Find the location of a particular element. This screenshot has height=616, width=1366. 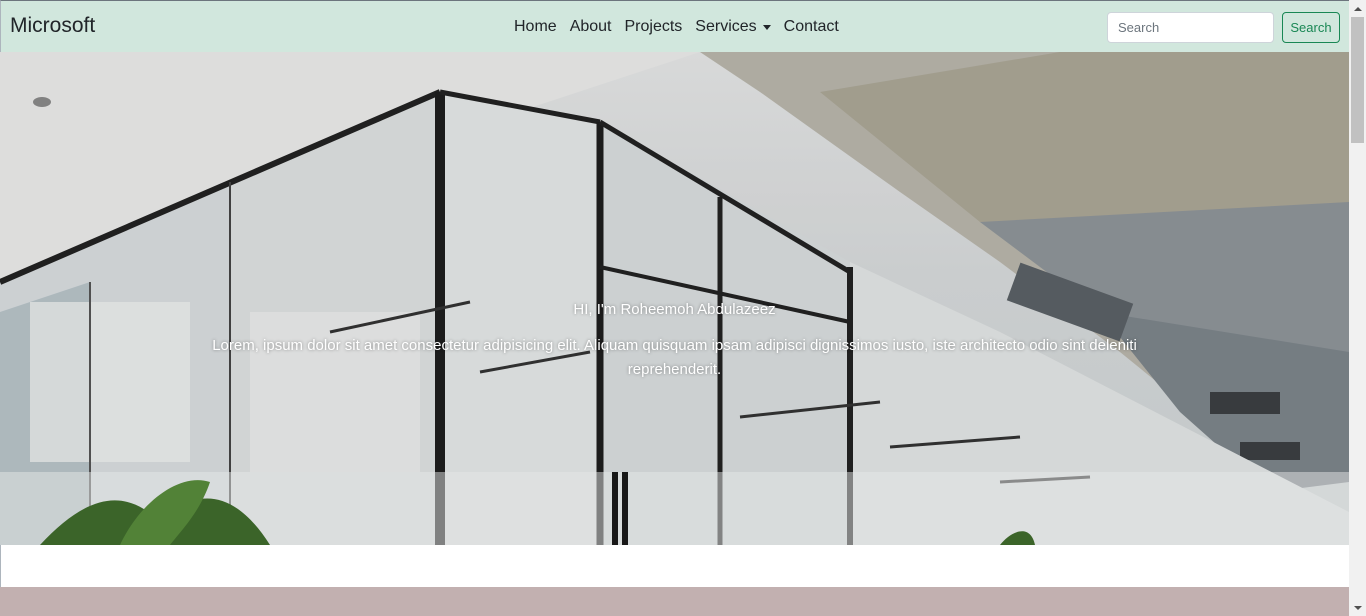

footer-band is located at coordinates (674, 601).